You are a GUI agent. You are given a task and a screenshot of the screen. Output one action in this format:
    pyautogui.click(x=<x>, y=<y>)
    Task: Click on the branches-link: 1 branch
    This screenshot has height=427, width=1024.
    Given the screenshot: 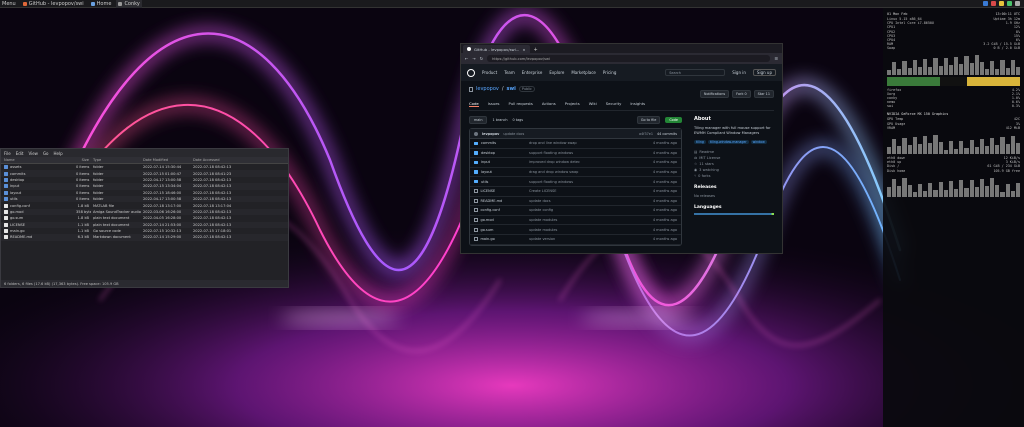 What is the action you would take?
    pyautogui.click(x=499, y=120)
    